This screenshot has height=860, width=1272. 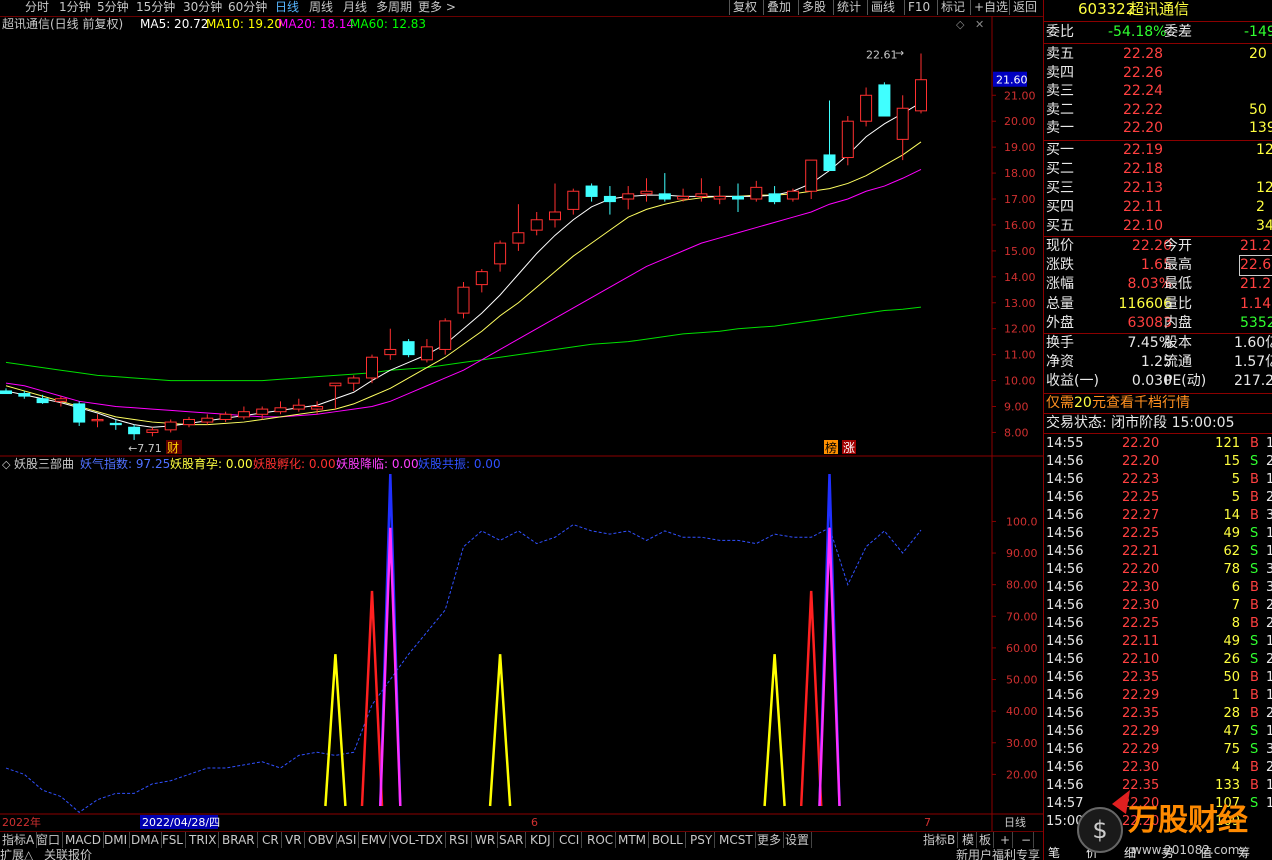 I want to click on marker-bang: 榜, so click(x=831, y=447).